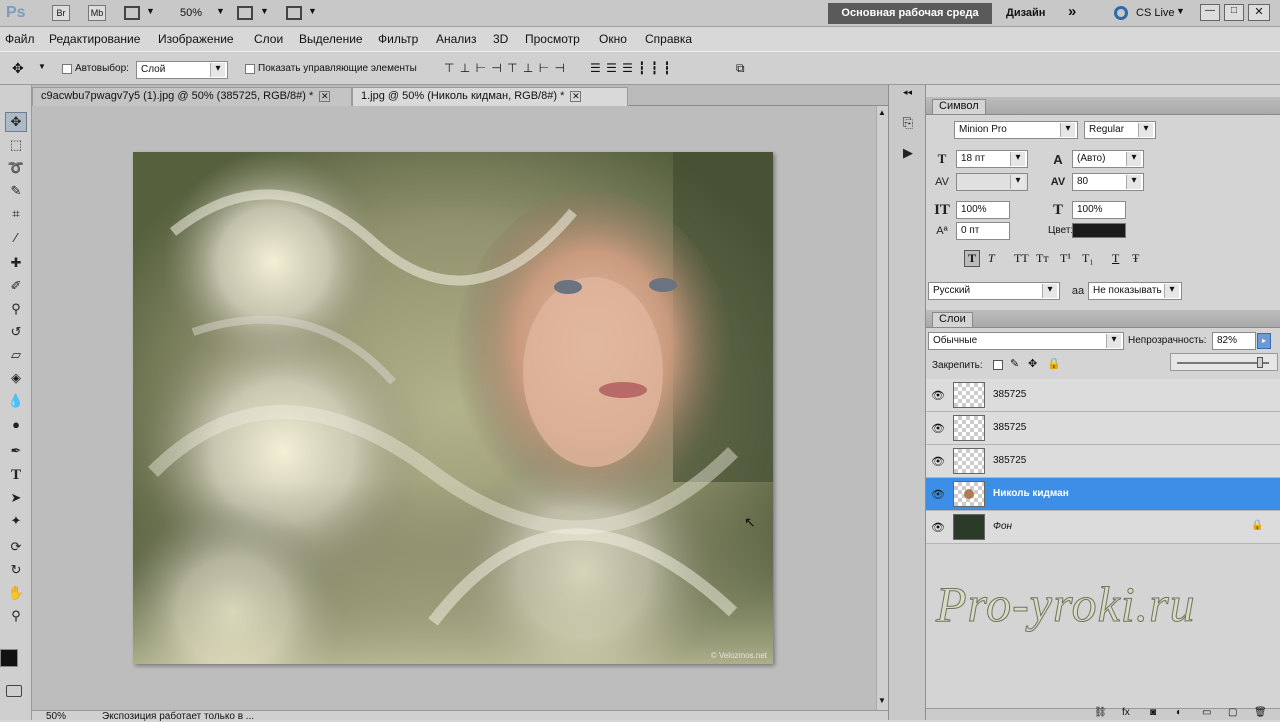  What do you see at coordinates (9, 658) in the screenshot?
I see `foreground-color-swatch` at bounding box center [9, 658].